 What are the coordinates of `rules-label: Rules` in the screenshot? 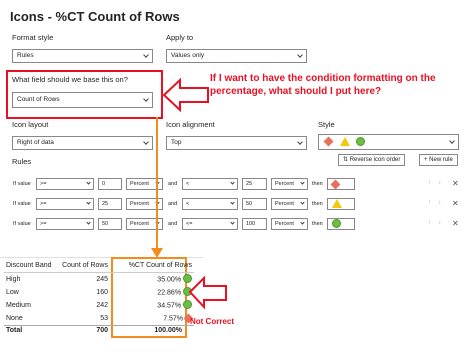 It's located at (22, 161).